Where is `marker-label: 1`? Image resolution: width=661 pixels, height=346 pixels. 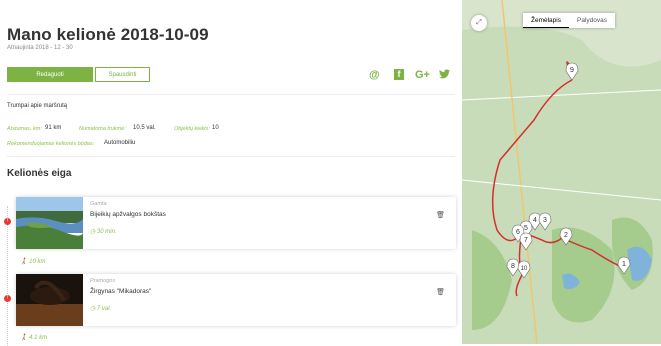
marker-label: 1 is located at coordinates (624, 264).